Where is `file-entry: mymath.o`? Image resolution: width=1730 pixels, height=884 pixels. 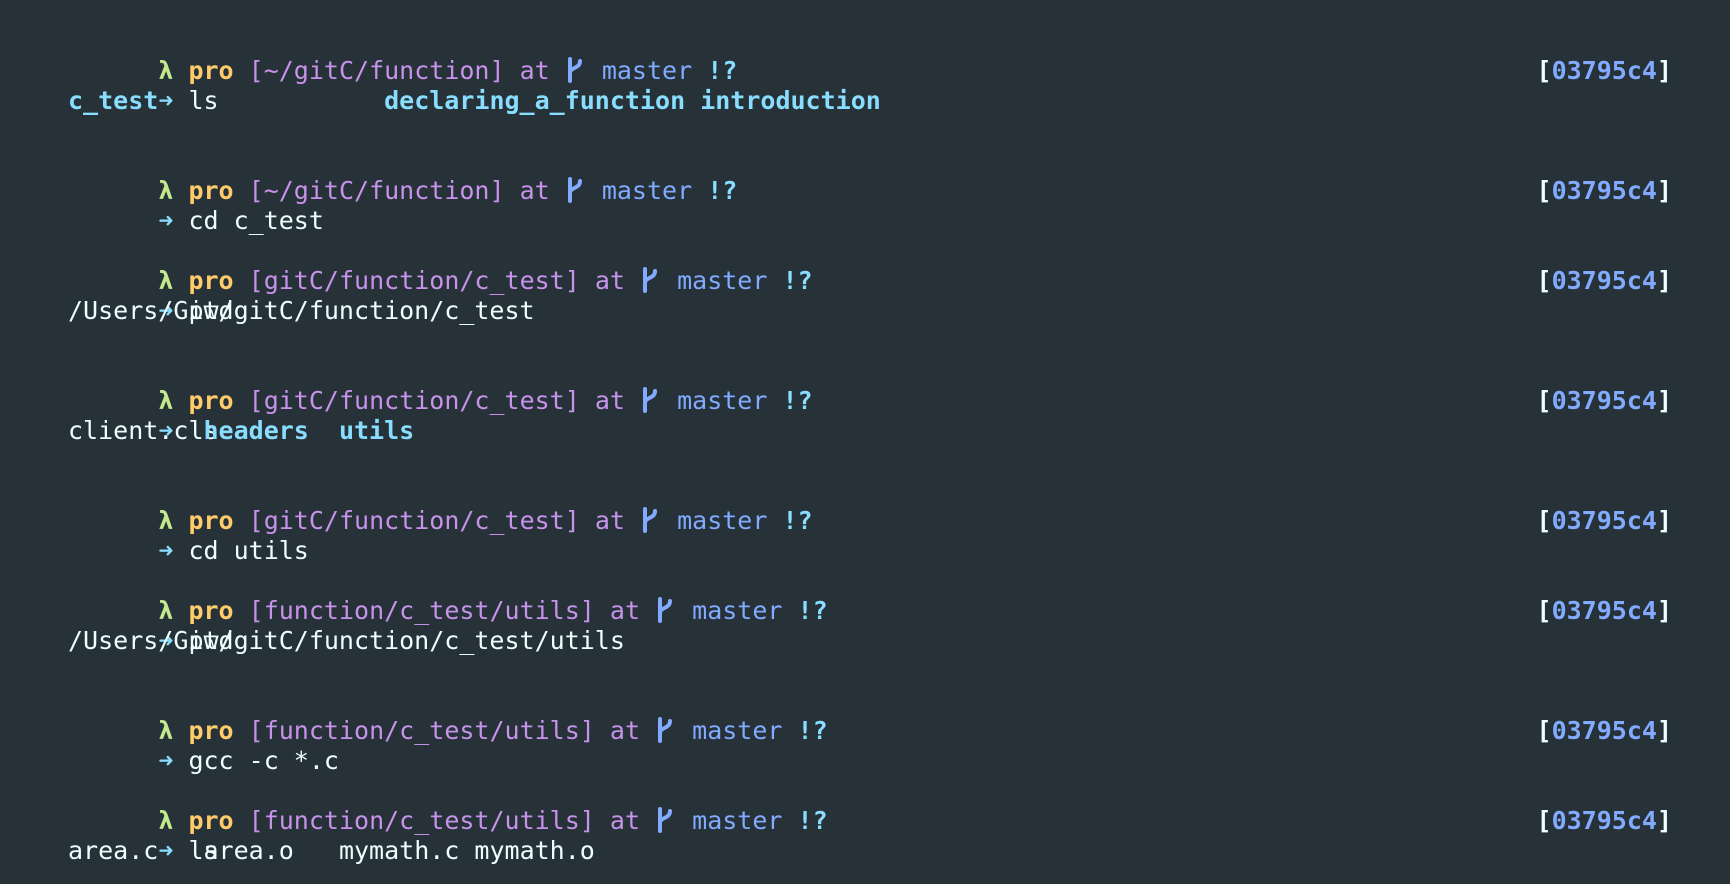 file-entry: mymath.o is located at coordinates (534, 850).